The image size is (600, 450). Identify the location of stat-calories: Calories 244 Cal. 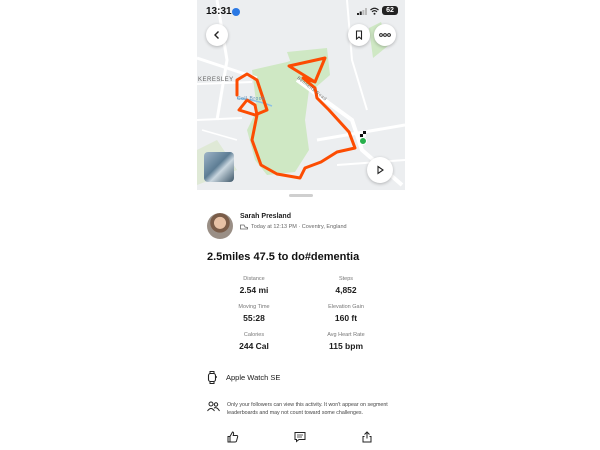
(254, 341).